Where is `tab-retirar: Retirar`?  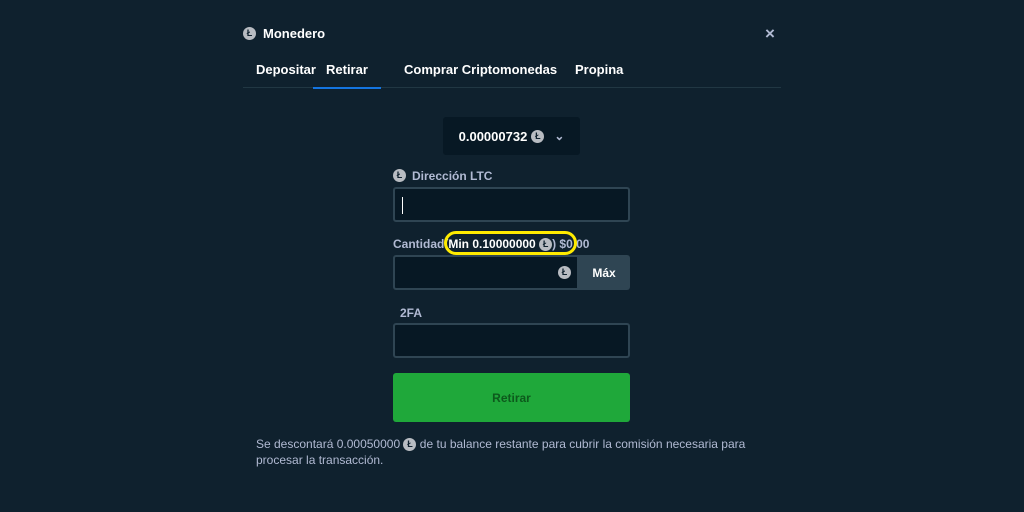 tab-retirar: Retirar is located at coordinates (347, 75).